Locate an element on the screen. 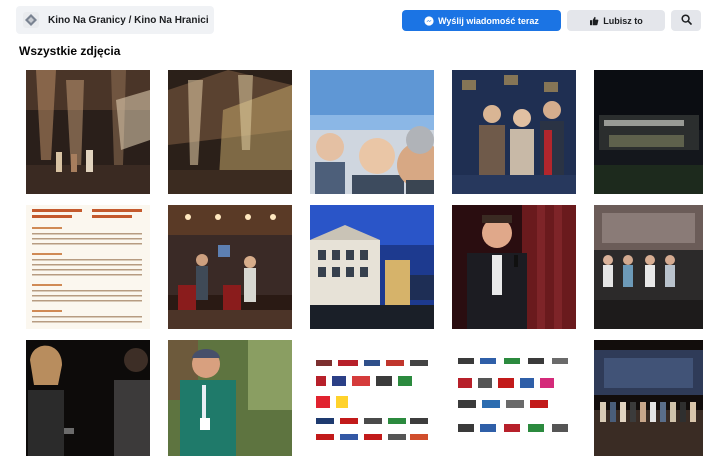  photo-speaker-microphone is located at coordinates (514, 267).